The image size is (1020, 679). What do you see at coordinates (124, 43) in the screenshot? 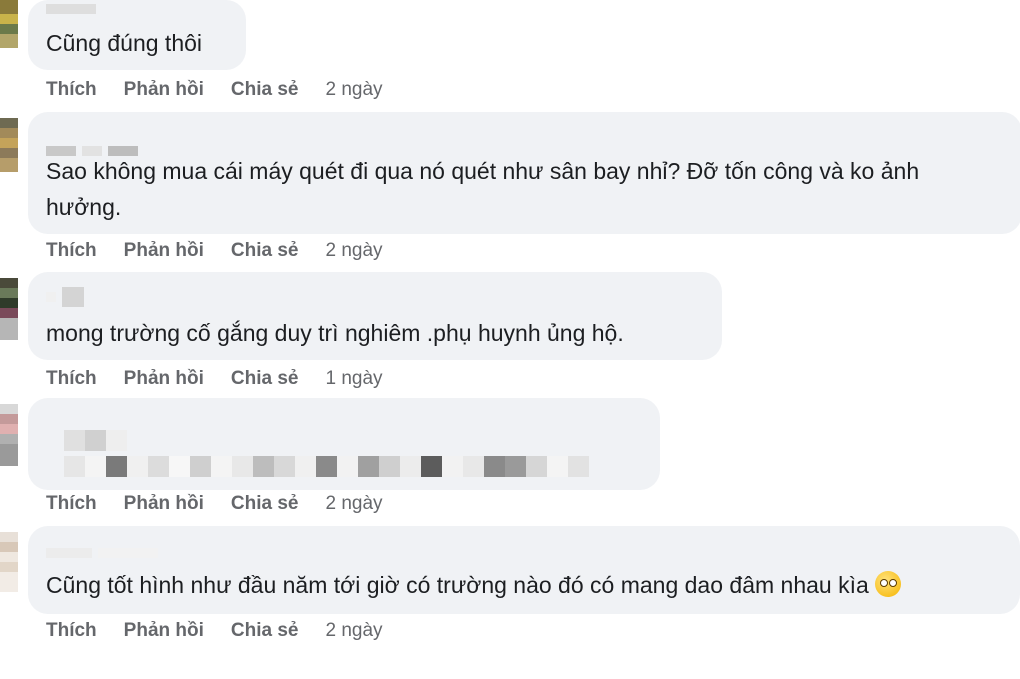
I see `comment-text: Cũng đúng thôi` at bounding box center [124, 43].